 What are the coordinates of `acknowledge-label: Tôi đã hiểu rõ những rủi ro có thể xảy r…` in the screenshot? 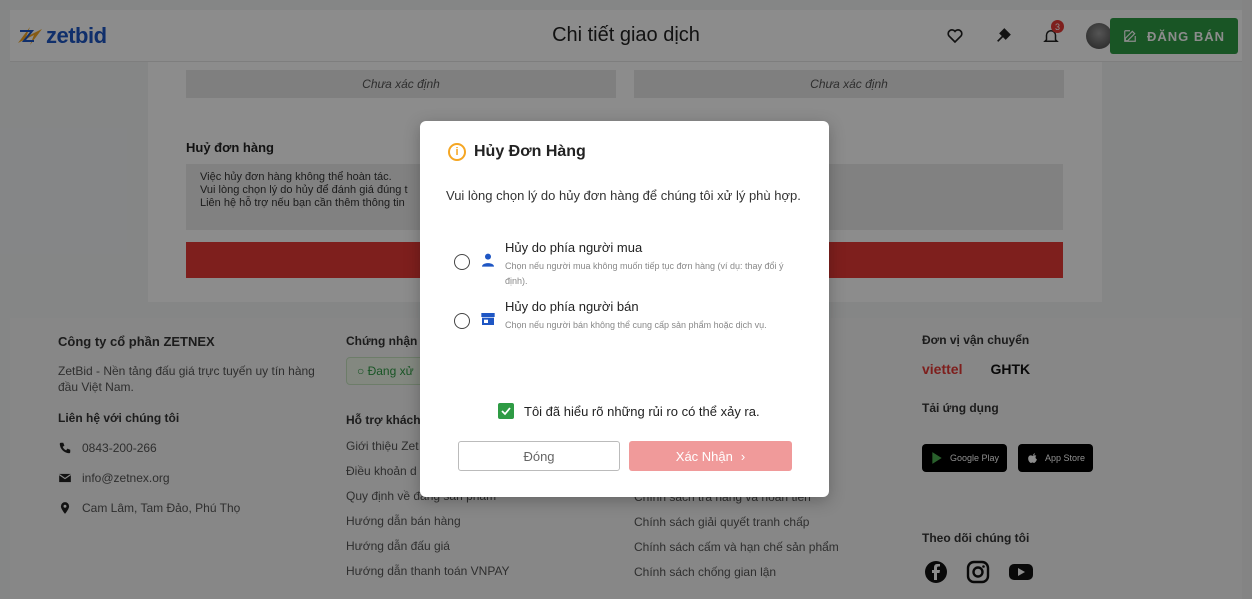 It's located at (642, 411).